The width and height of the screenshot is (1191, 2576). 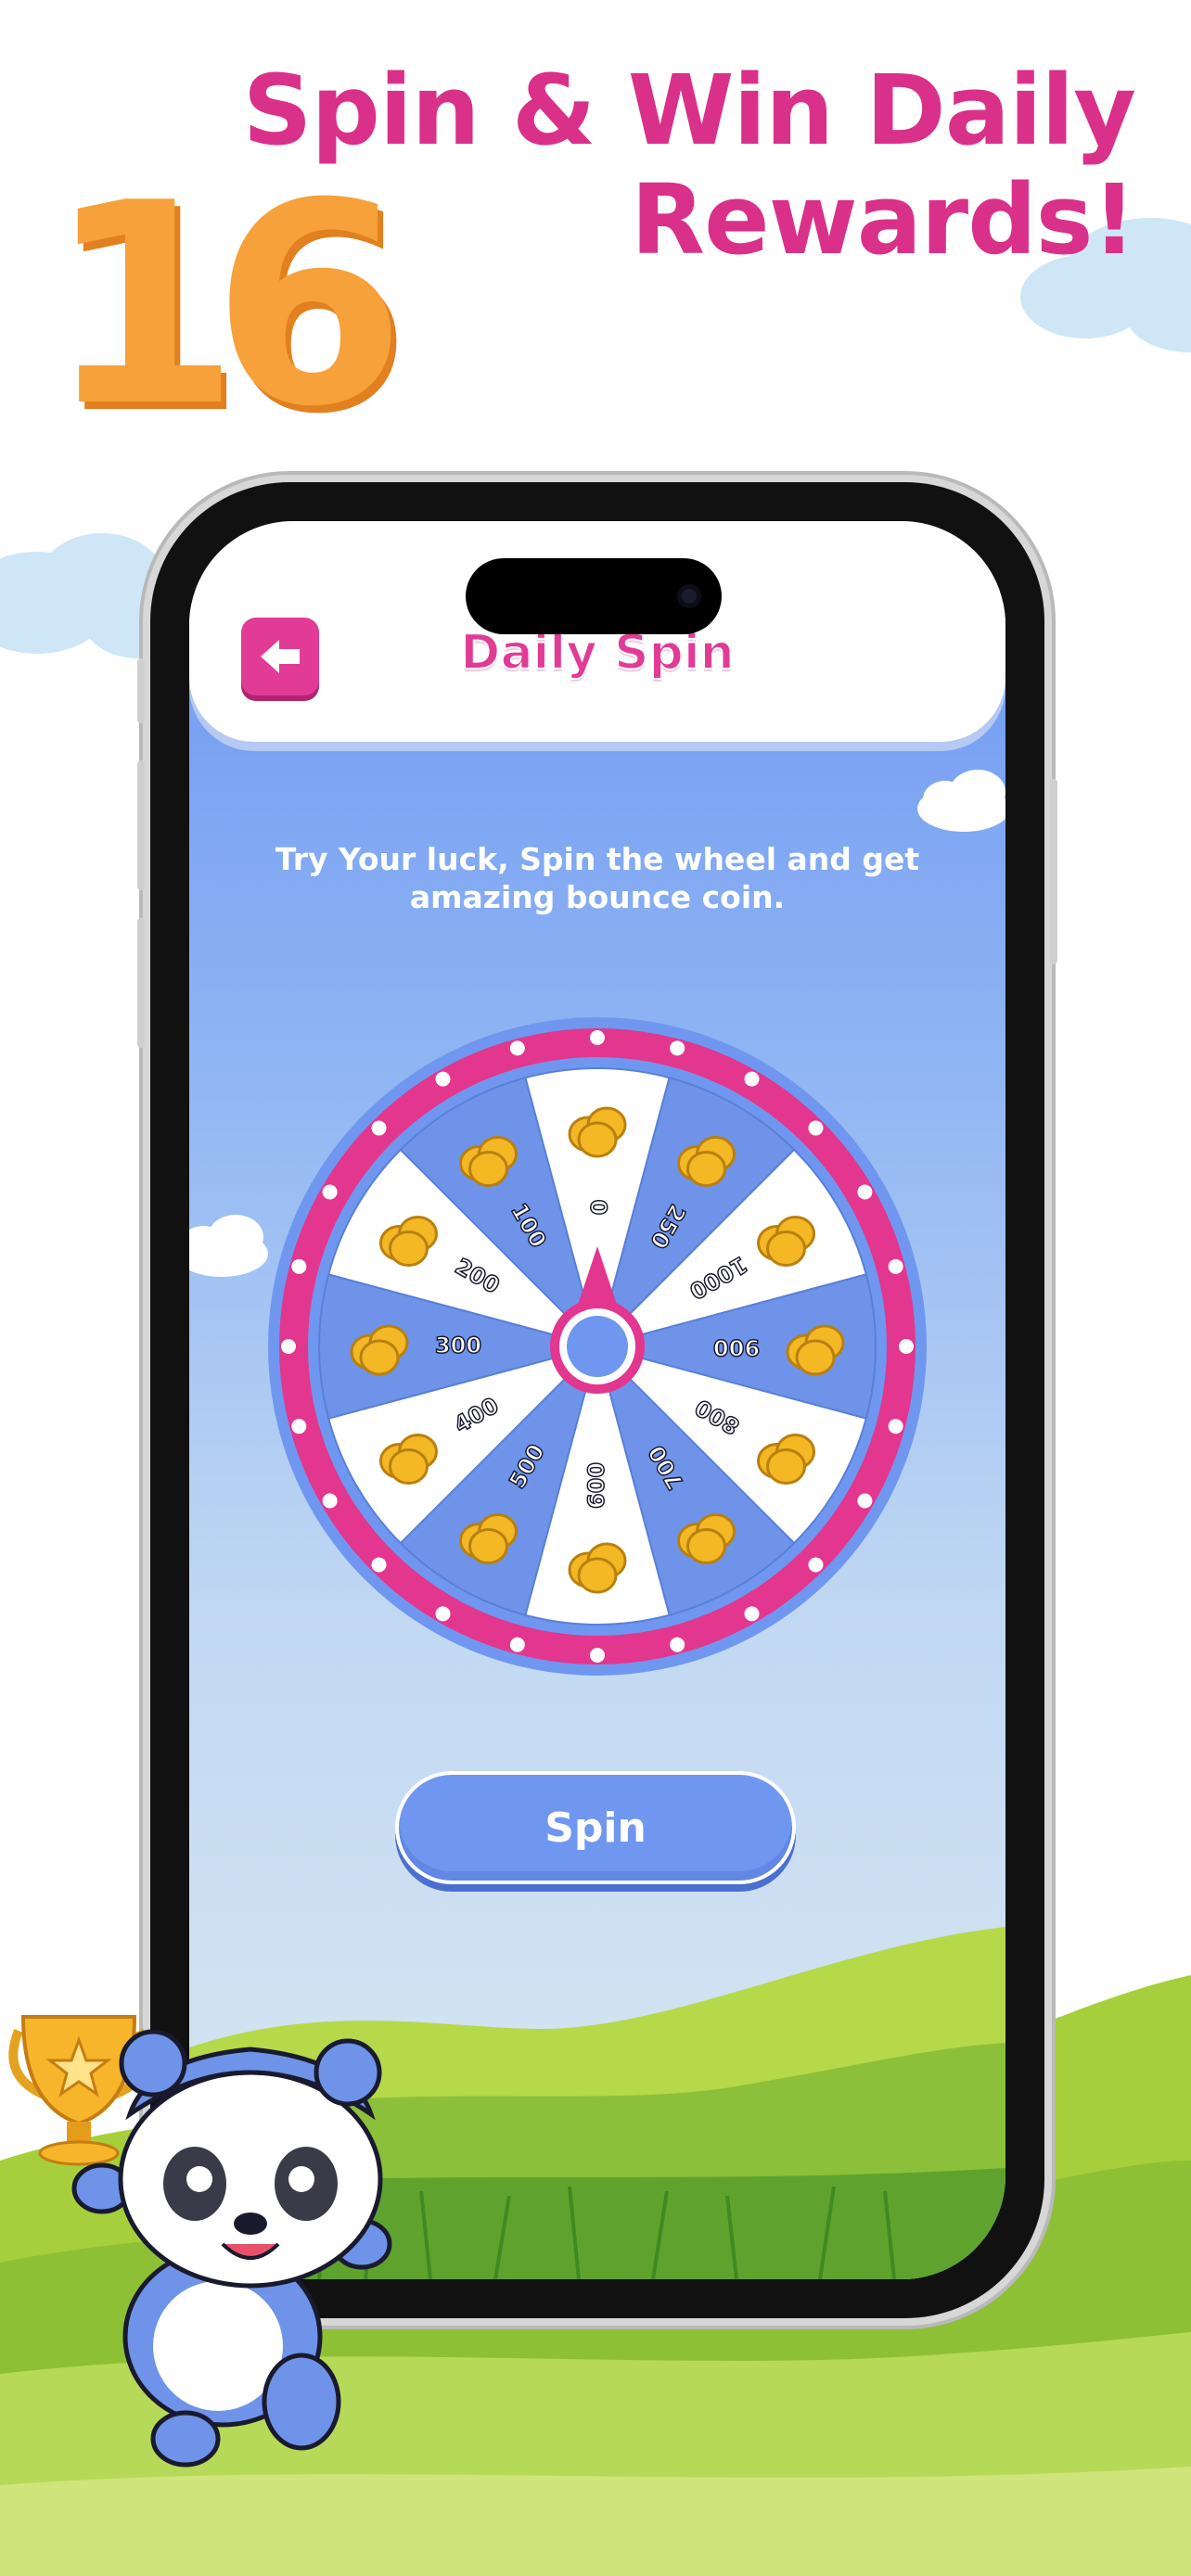 What do you see at coordinates (736, 1347) in the screenshot?
I see `wheel-segment-label: 900` at bounding box center [736, 1347].